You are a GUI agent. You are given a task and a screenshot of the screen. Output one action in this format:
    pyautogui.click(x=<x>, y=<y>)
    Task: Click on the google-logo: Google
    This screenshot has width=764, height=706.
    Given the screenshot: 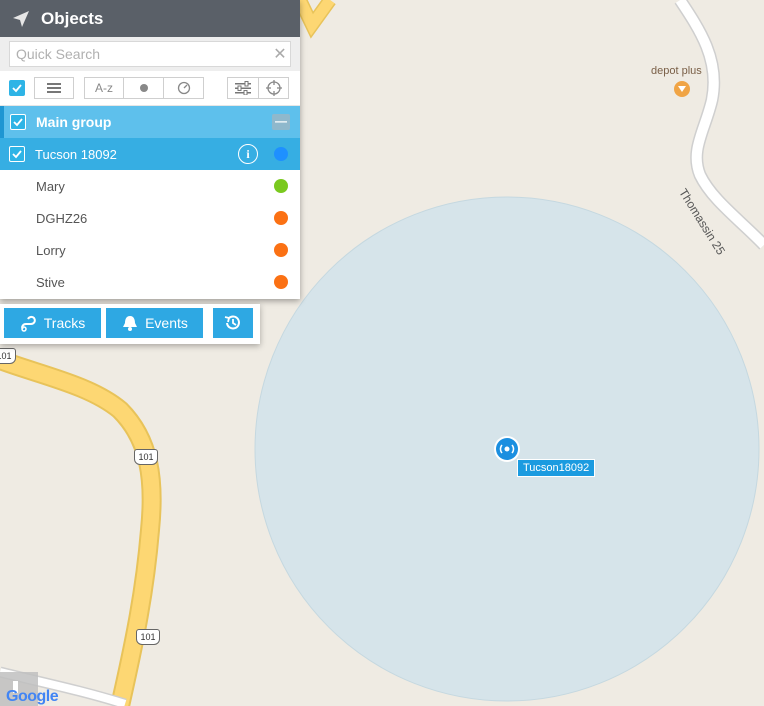 What is the action you would take?
    pyautogui.click(x=32, y=697)
    